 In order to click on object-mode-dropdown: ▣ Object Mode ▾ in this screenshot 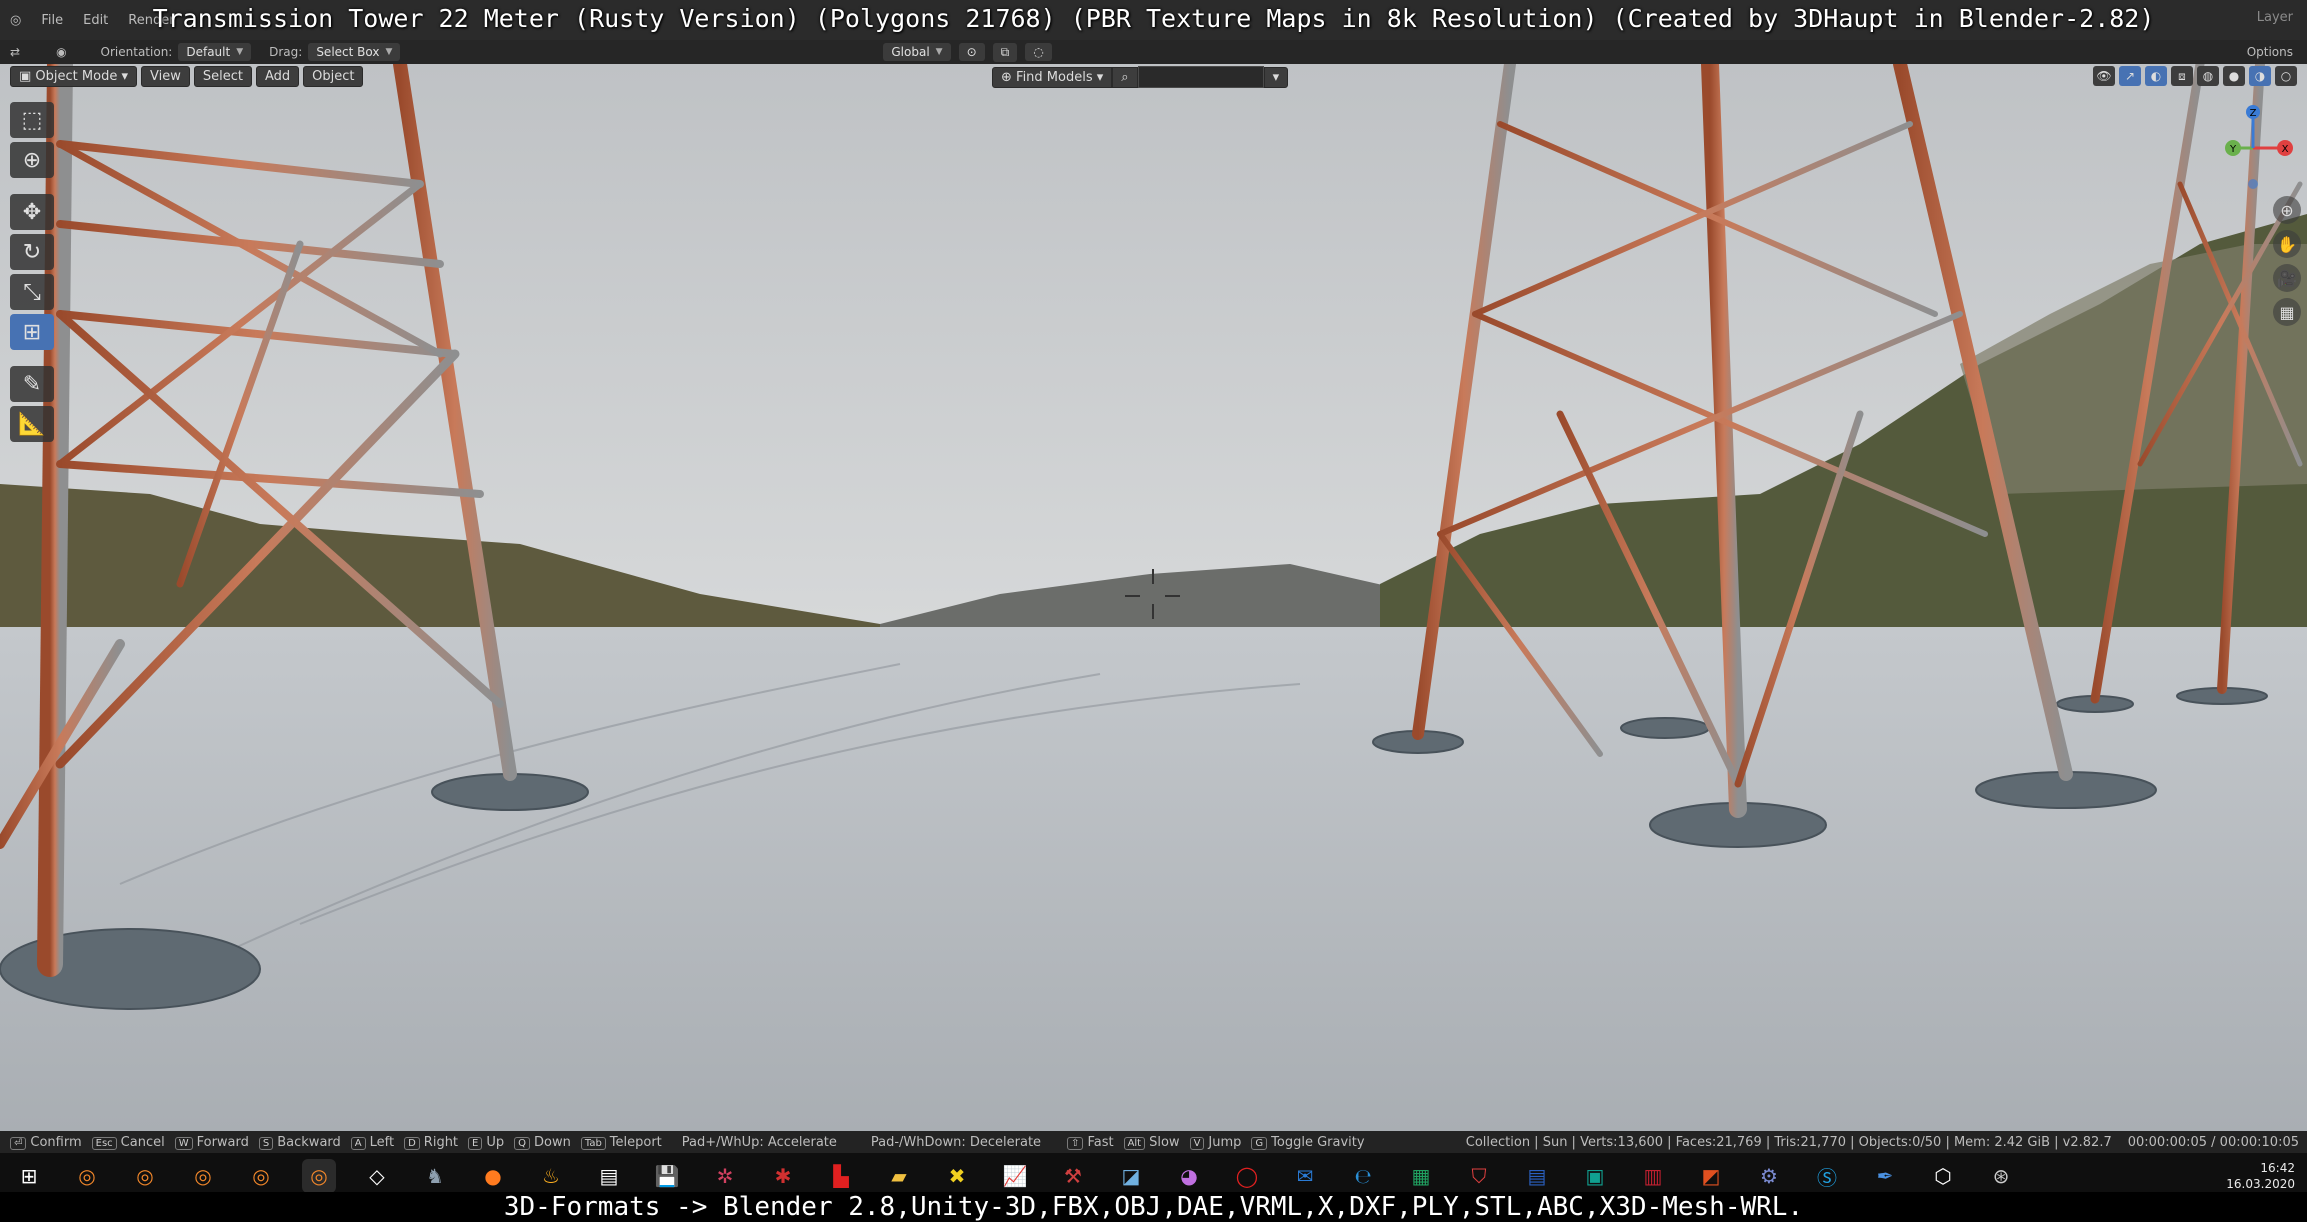, I will do `click(73, 76)`.